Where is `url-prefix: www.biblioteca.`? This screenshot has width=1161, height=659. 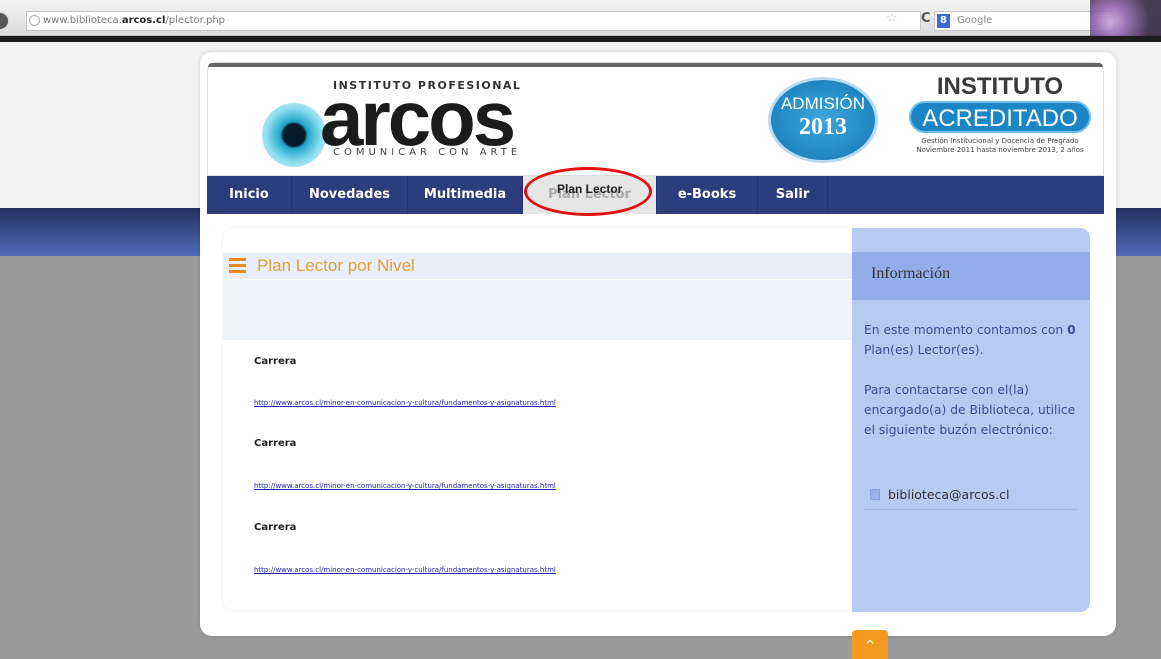
url-prefix: www.biblioteca. is located at coordinates (82, 20).